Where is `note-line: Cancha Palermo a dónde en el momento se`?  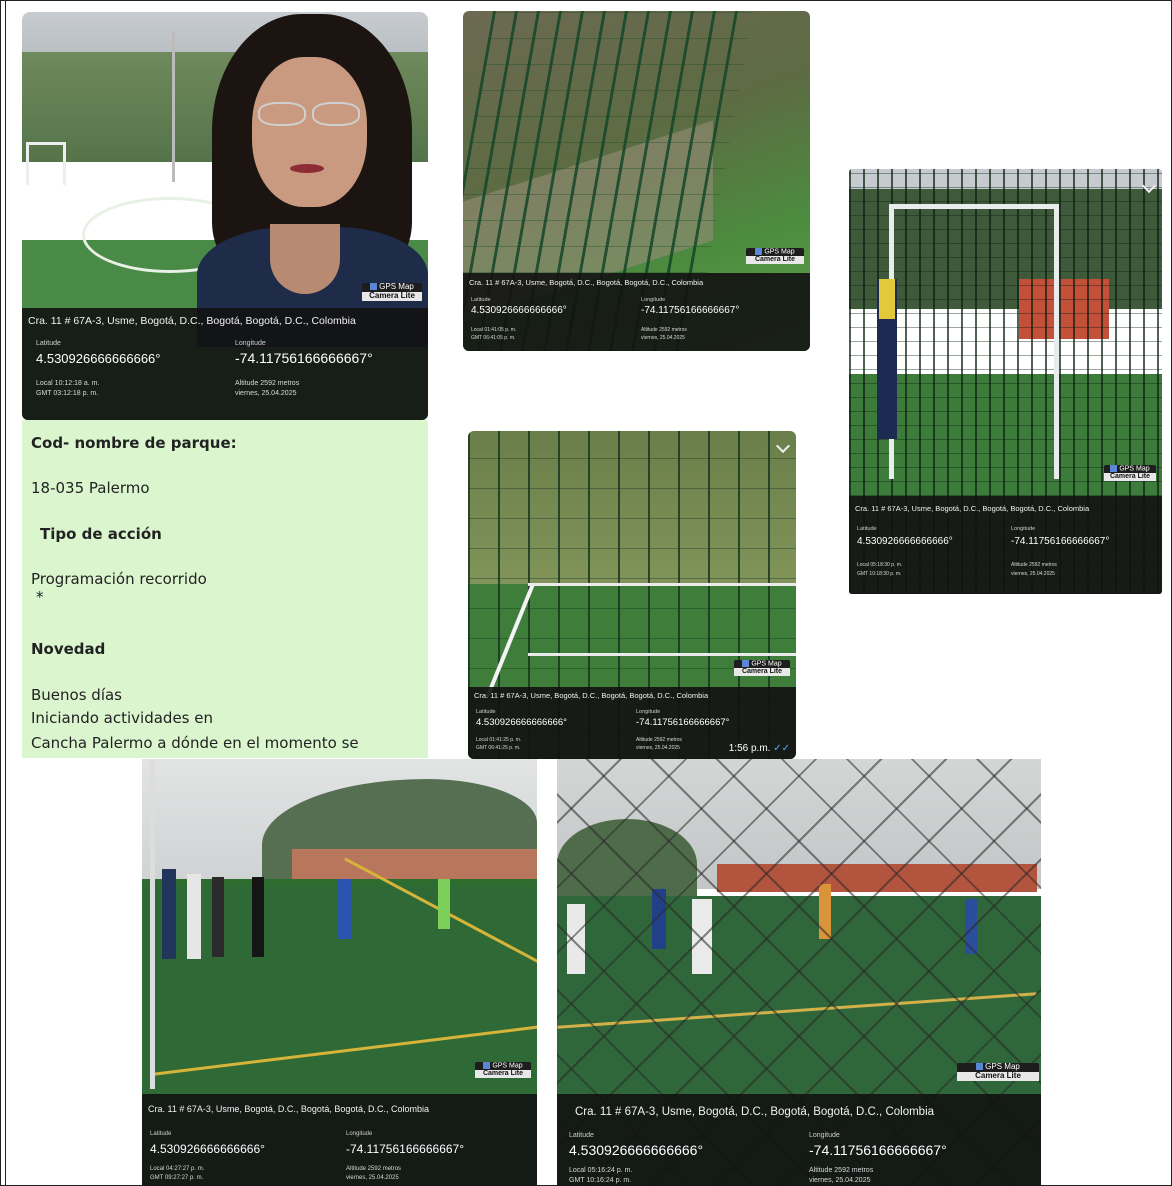 note-line: Cancha Palermo a dónde en el momento se is located at coordinates (195, 743).